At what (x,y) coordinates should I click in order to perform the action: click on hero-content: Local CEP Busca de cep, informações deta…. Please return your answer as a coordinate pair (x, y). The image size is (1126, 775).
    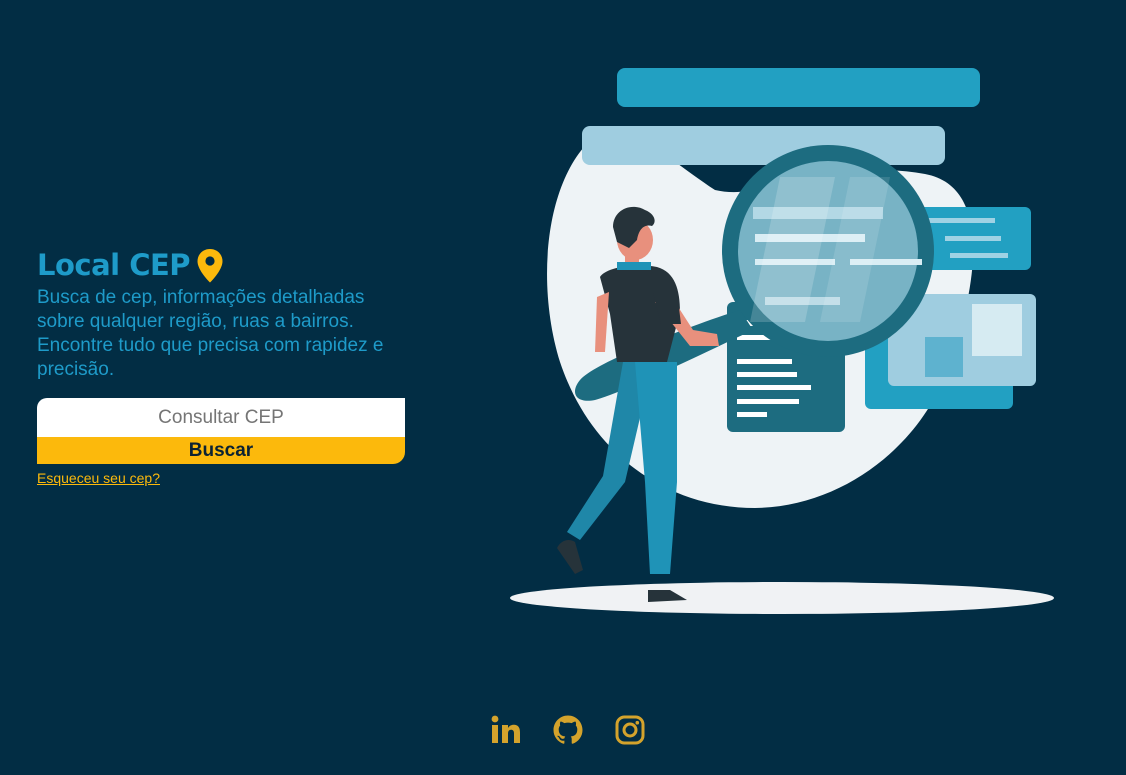
    Looking at the image, I should click on (222, 367).